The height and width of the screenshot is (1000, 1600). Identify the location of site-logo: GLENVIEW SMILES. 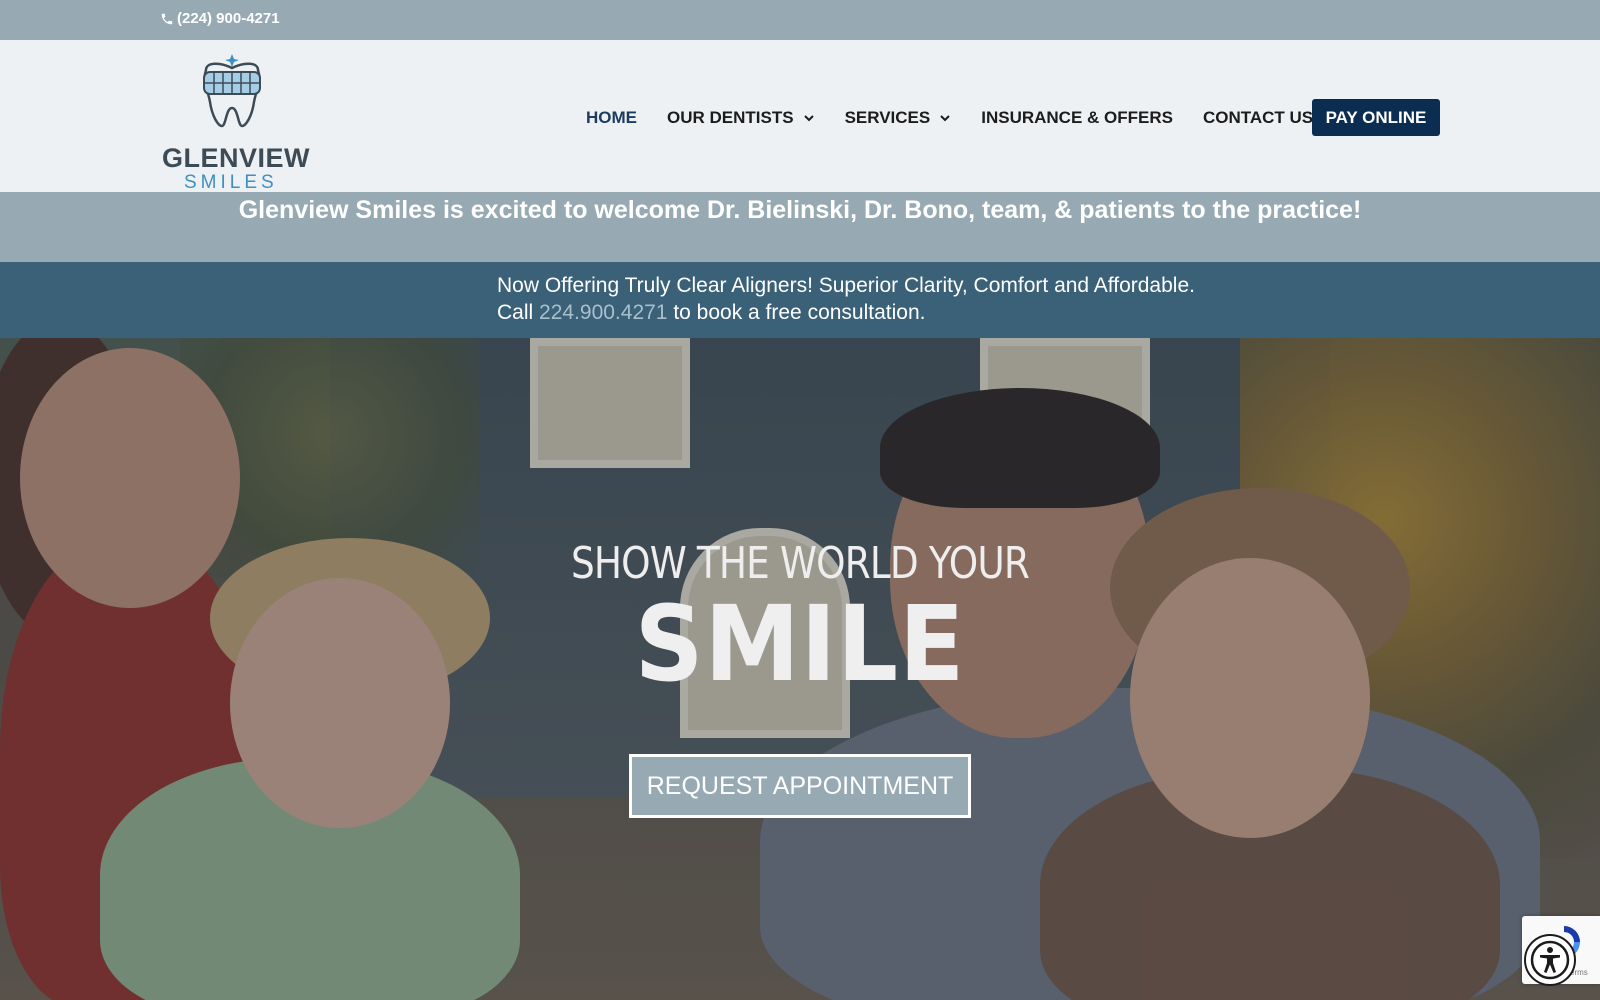
(235, 121).